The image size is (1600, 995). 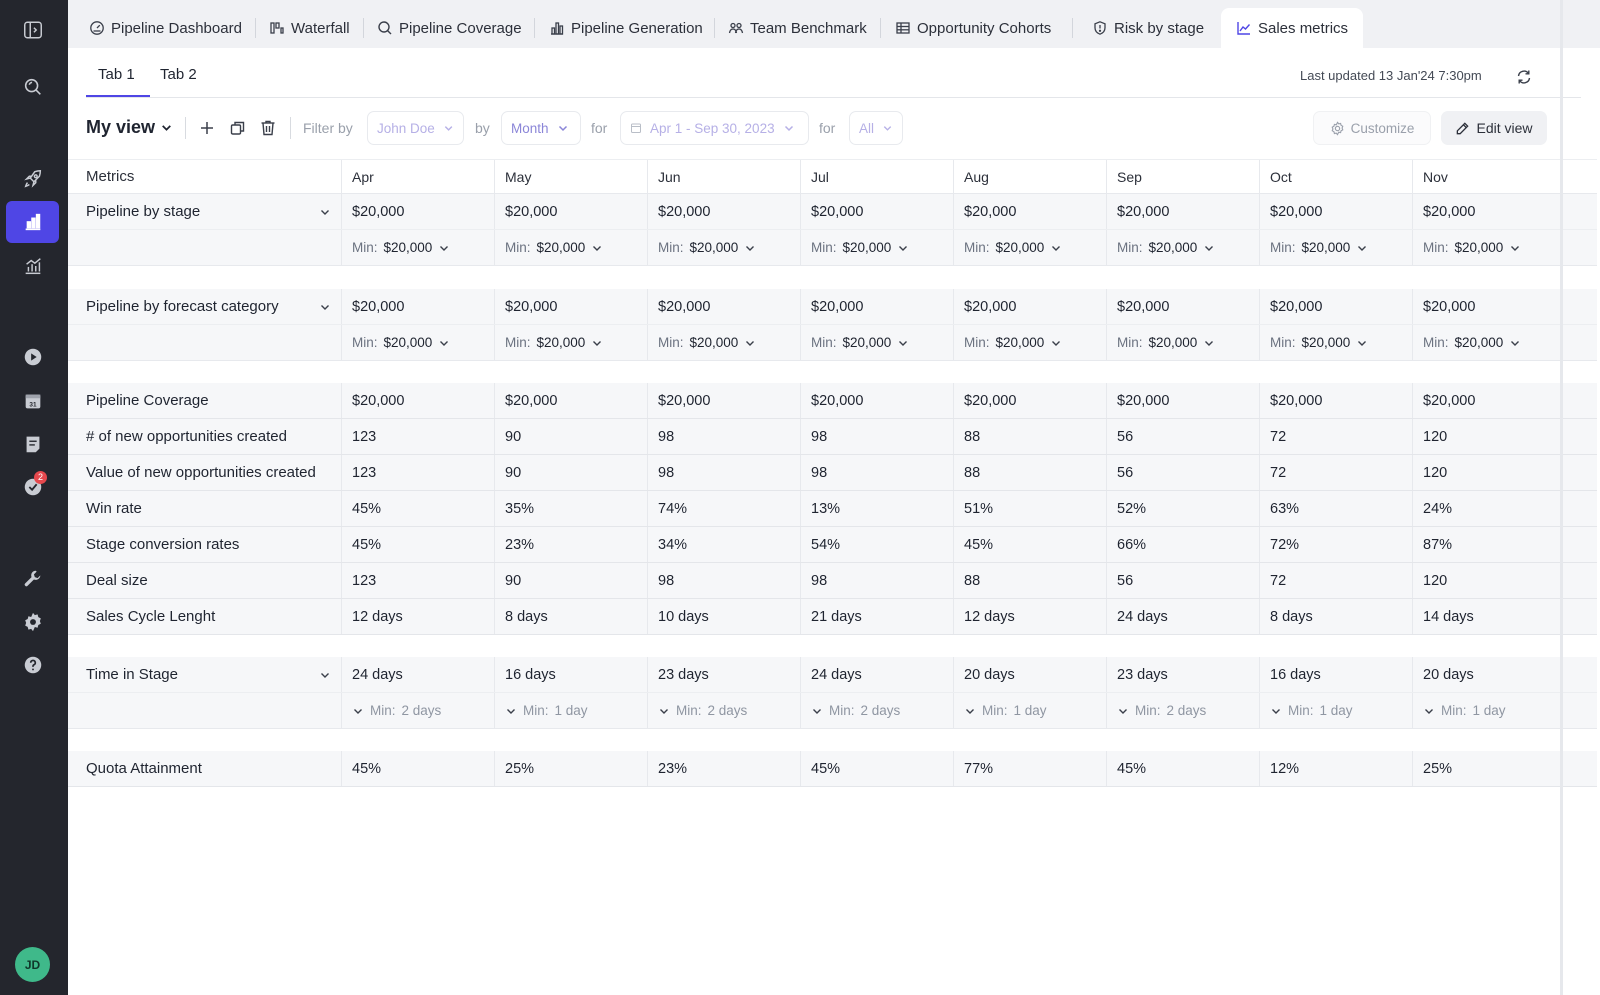 I want to click on table-row: Deal size 123 90 98 98 88 56 72 120, so click(x=832, y=581).